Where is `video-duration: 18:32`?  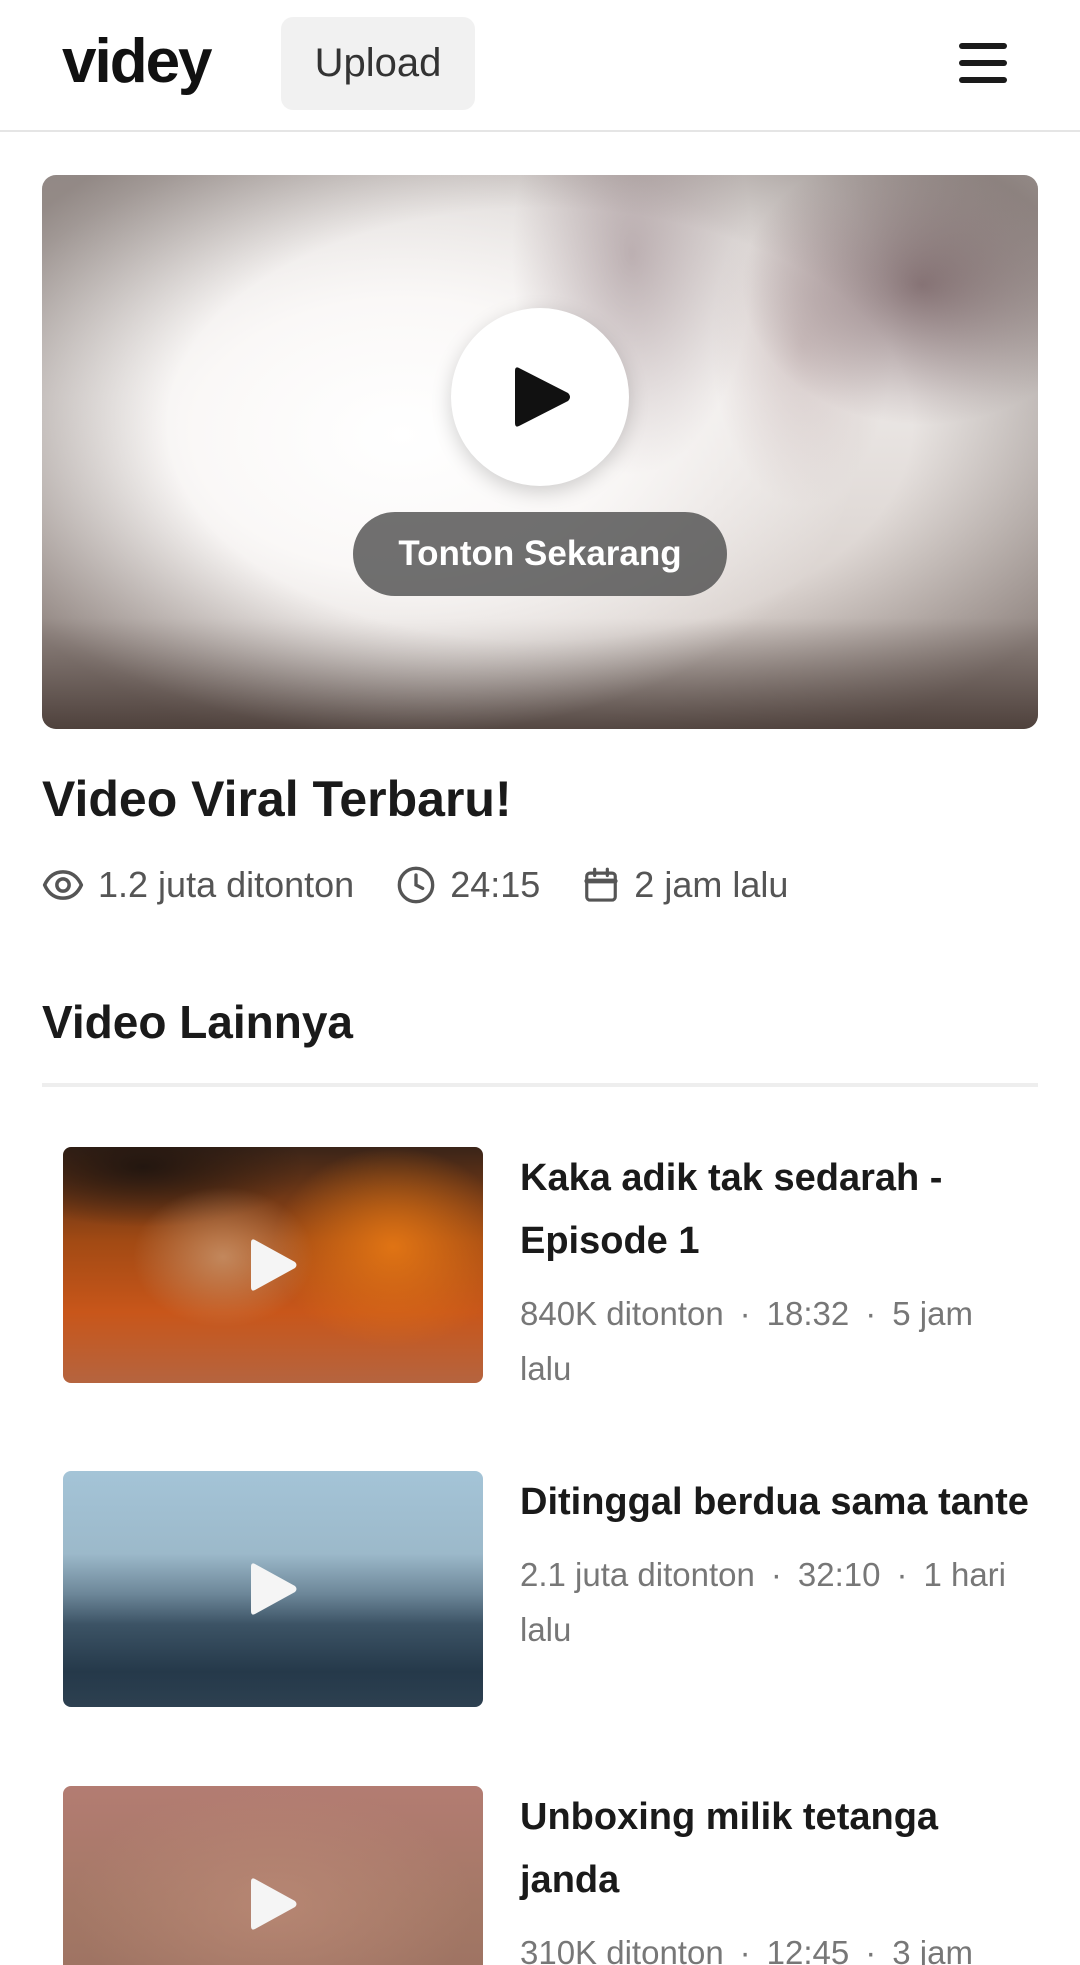 video-duration: 18:32 is located at coordinates (808, 1313).